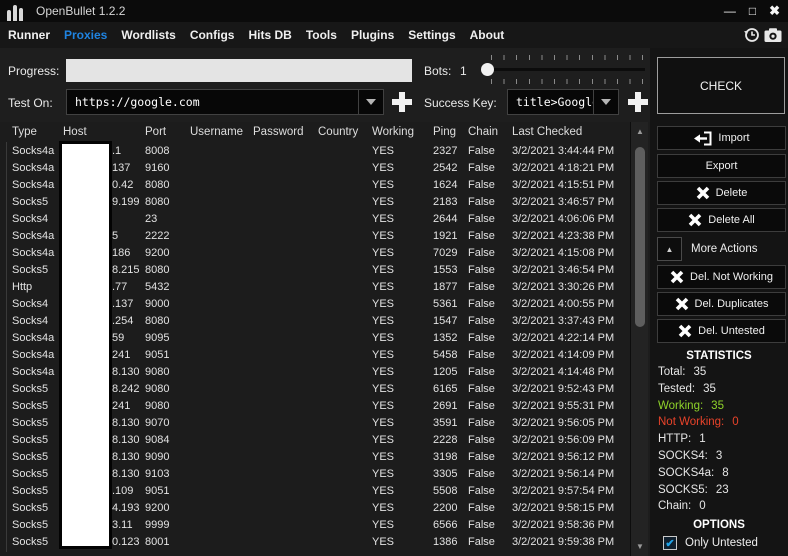 This screenshot has height=556, width=788. What do you see at coordinates (669, 249) in the screenshot?
I see `collapse-arrow-button: ▲` at bounding box center [669, 249].